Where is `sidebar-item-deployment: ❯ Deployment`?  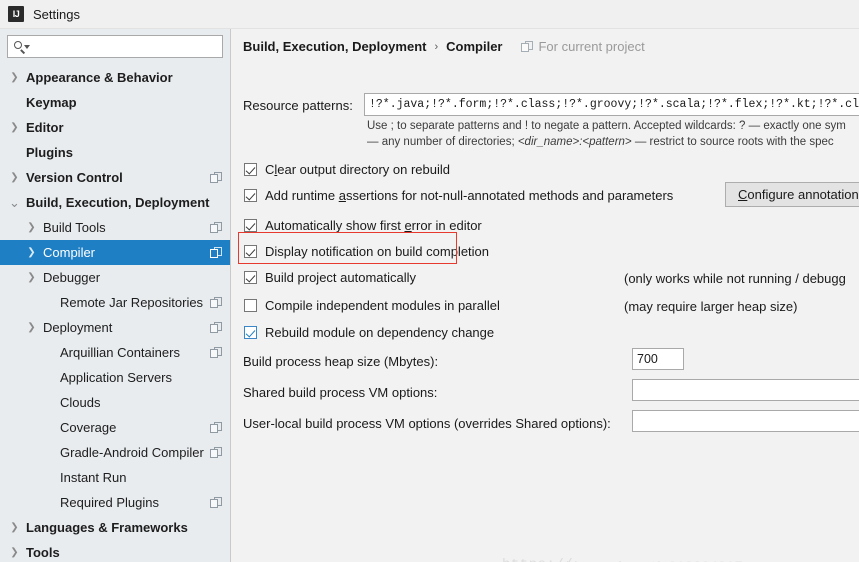
sidebar-item-deployment: ❯ Deployment is located at coordinates (115, 327).